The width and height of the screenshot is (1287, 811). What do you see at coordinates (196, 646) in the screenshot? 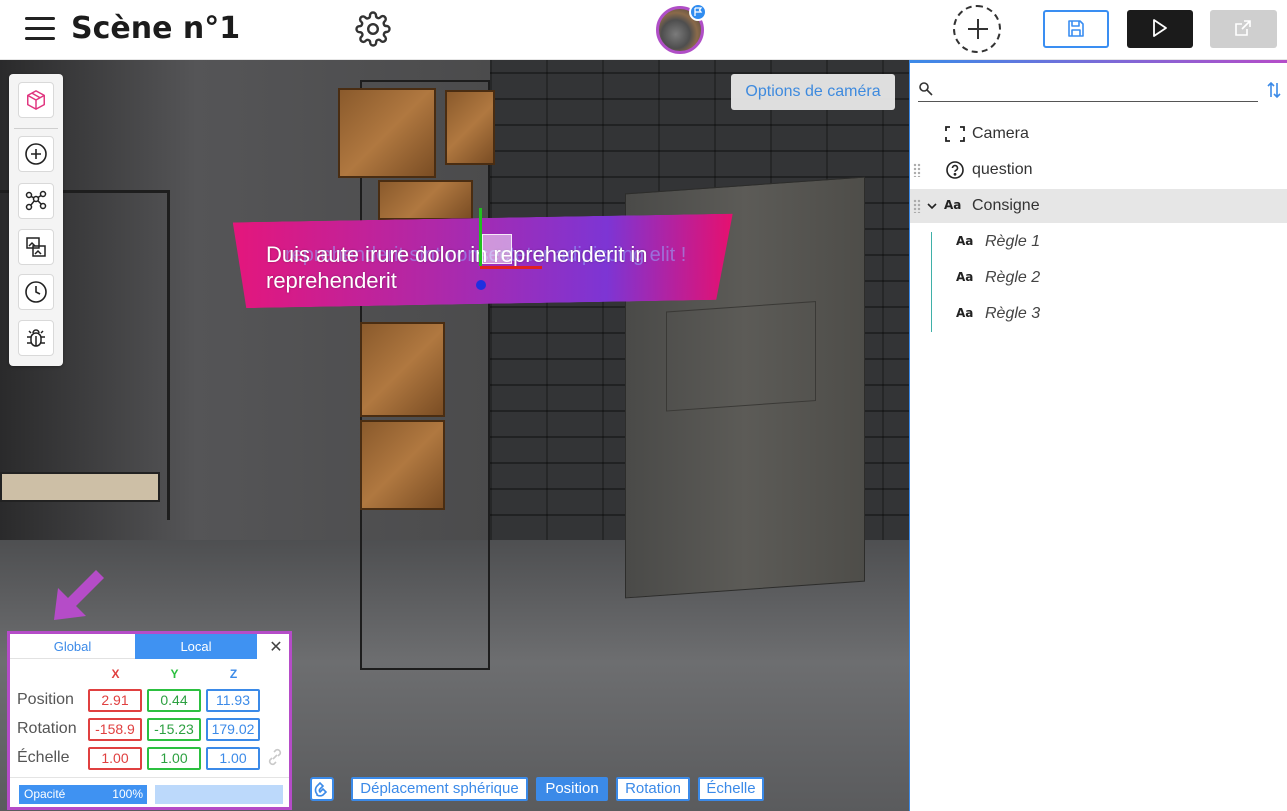
I see `tab-local: Local` at bounding box center [196, 646].